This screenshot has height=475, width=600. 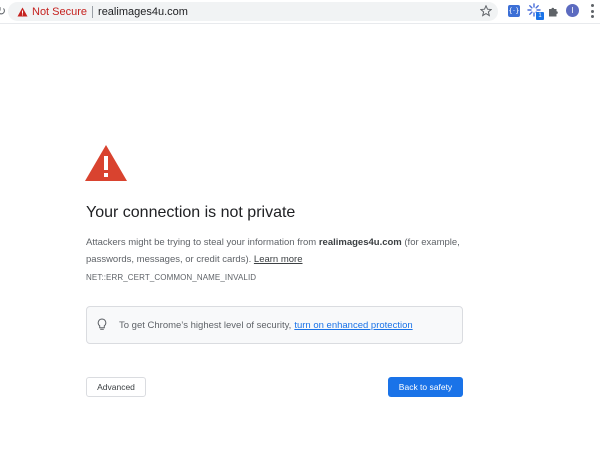 I want to click on address-bar: Not Secure realimages4u.com, so click(x=253, y=11).